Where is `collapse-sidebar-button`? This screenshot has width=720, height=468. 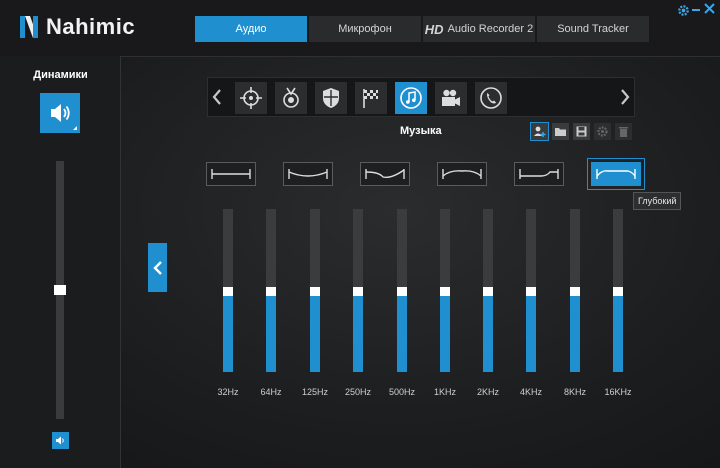
collapse-sidebar-button is located at coordinates (157, 267).